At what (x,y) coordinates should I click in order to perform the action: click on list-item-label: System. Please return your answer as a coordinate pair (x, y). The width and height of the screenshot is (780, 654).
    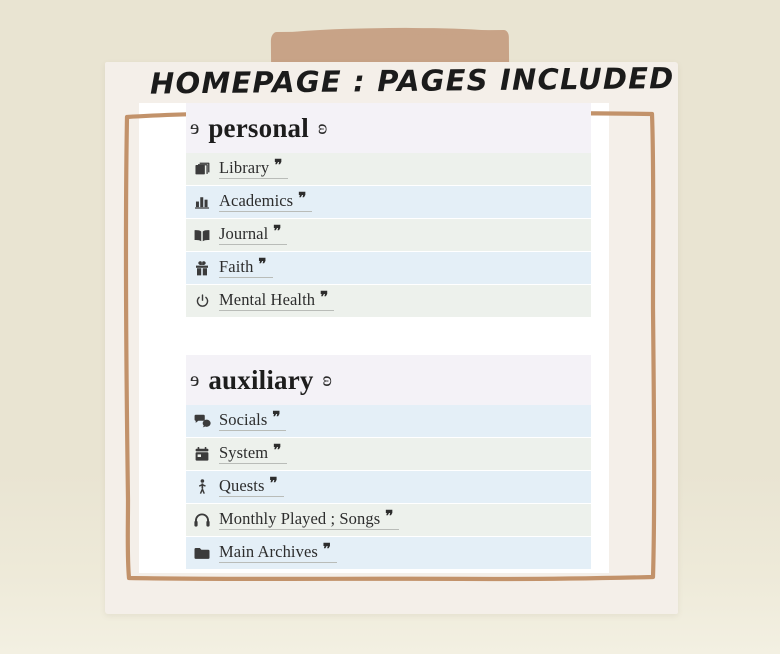
    Looking at the image, I should click on (244, 452).